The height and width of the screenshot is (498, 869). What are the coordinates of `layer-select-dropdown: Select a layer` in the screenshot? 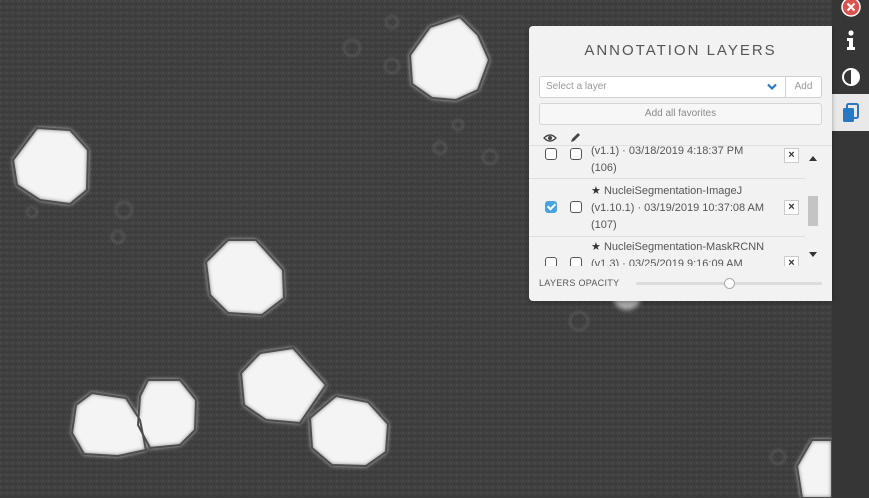 It's located at (662, 87).